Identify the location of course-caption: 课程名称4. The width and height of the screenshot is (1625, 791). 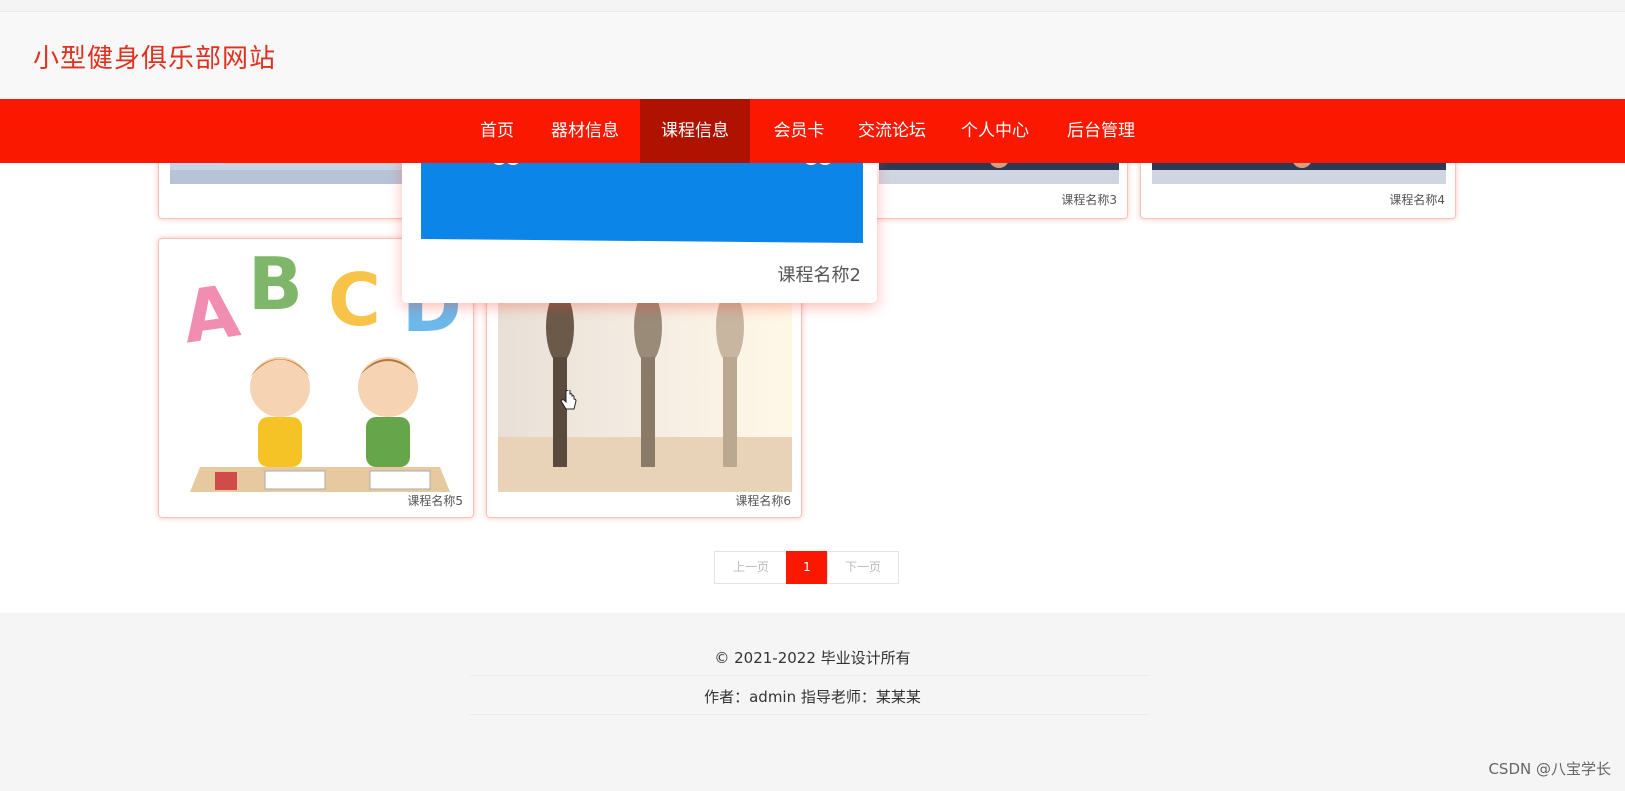
(1417, 200).